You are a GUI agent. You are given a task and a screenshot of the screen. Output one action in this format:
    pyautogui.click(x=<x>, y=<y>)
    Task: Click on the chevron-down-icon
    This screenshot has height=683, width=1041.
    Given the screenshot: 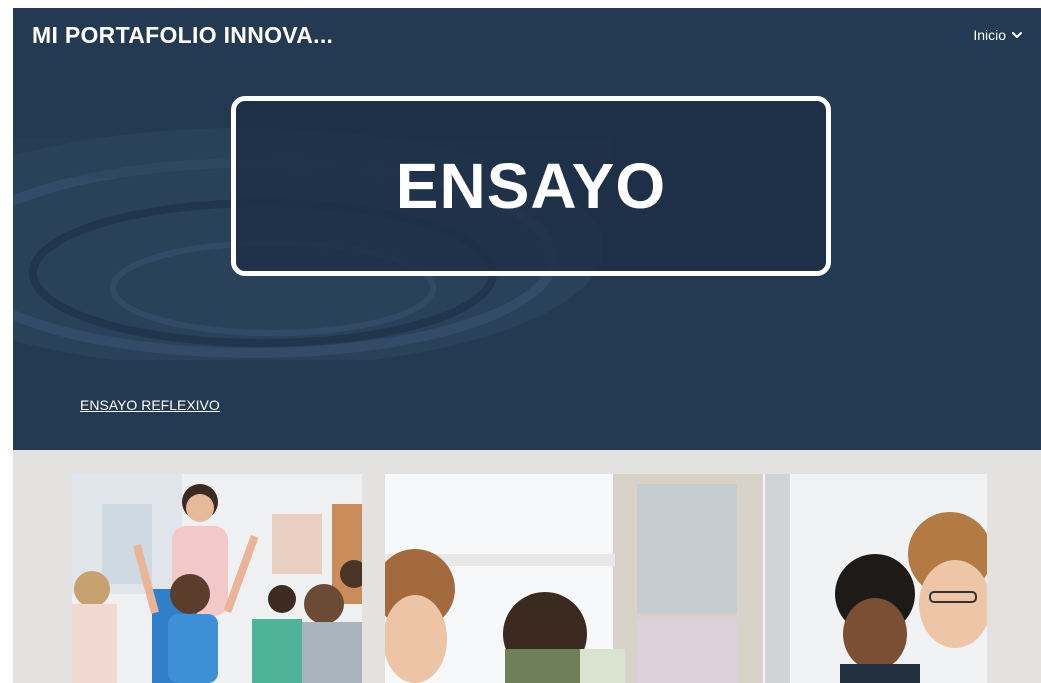 What is the action you would take?
    pyautogui.click(x=1017, y=35)
    